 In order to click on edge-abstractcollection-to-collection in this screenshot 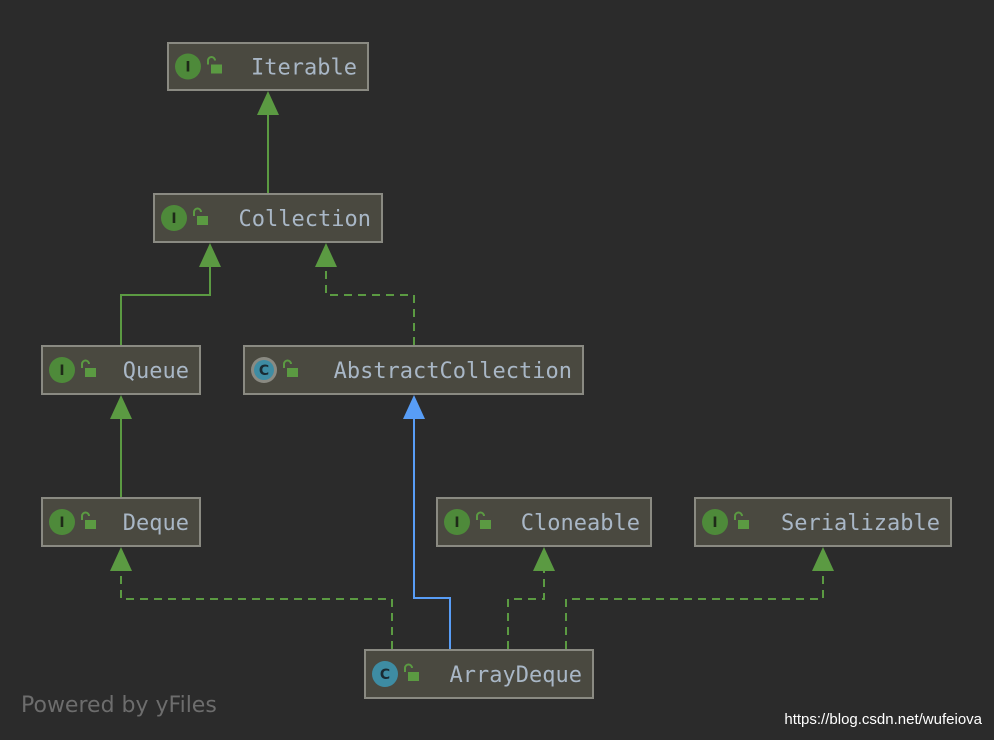, I will do `click(365, 294)`.